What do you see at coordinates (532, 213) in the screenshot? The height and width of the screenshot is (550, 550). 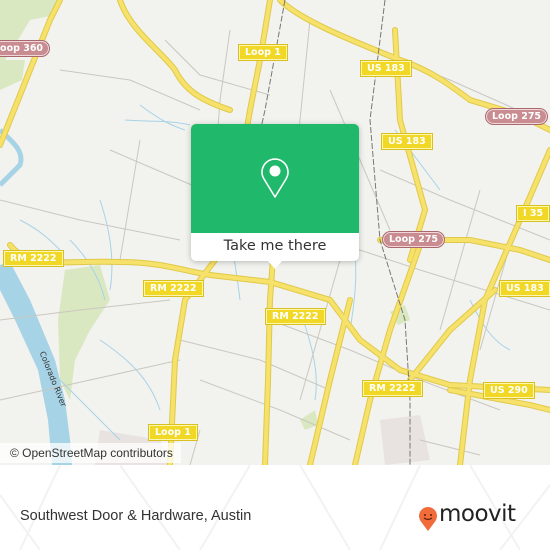 I see `road-shield: I 35` at bounding box center [532, 213].